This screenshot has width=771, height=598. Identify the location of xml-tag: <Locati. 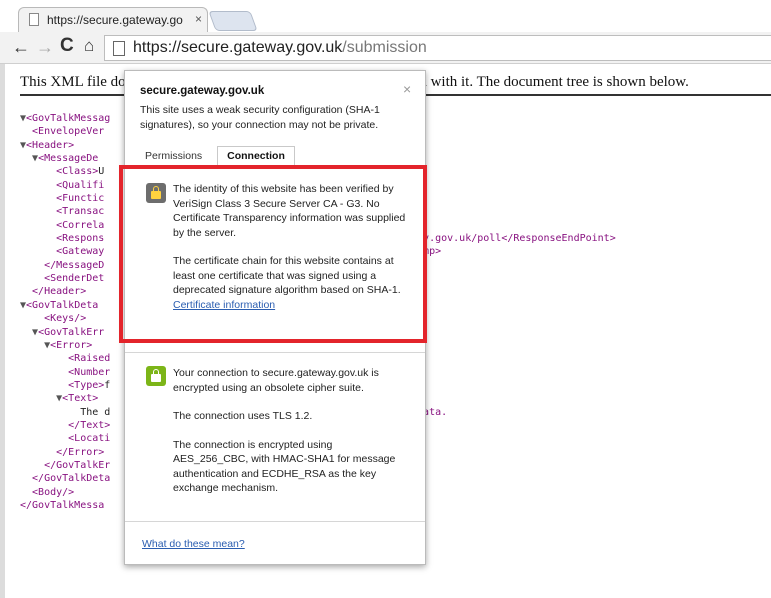
(65, 439).